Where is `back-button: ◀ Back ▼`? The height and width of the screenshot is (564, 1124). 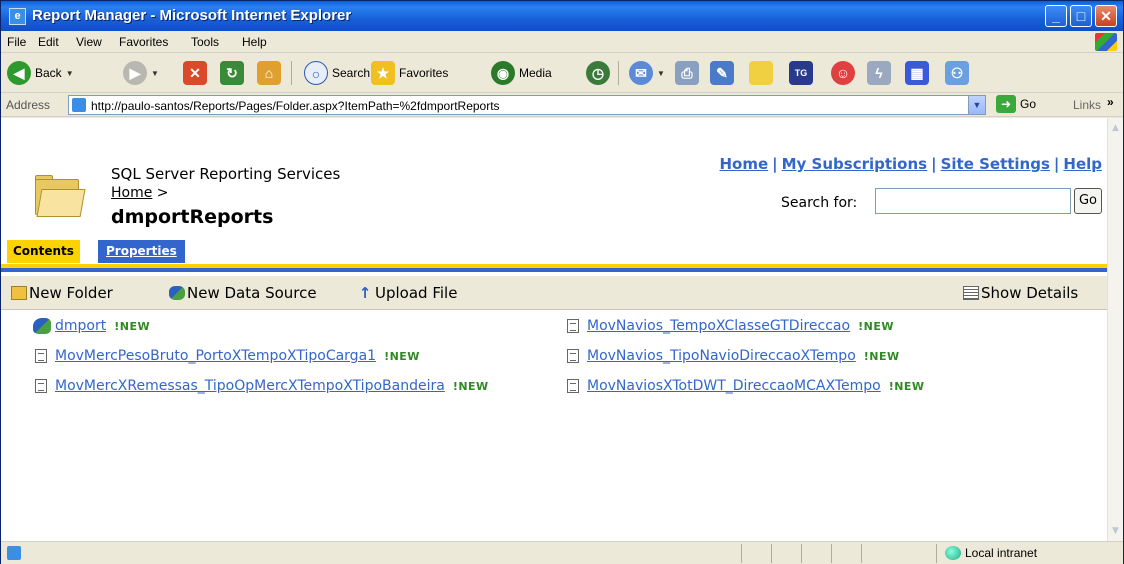
back-button: ◀ Back ▼ is located at coordinates (40, 73).